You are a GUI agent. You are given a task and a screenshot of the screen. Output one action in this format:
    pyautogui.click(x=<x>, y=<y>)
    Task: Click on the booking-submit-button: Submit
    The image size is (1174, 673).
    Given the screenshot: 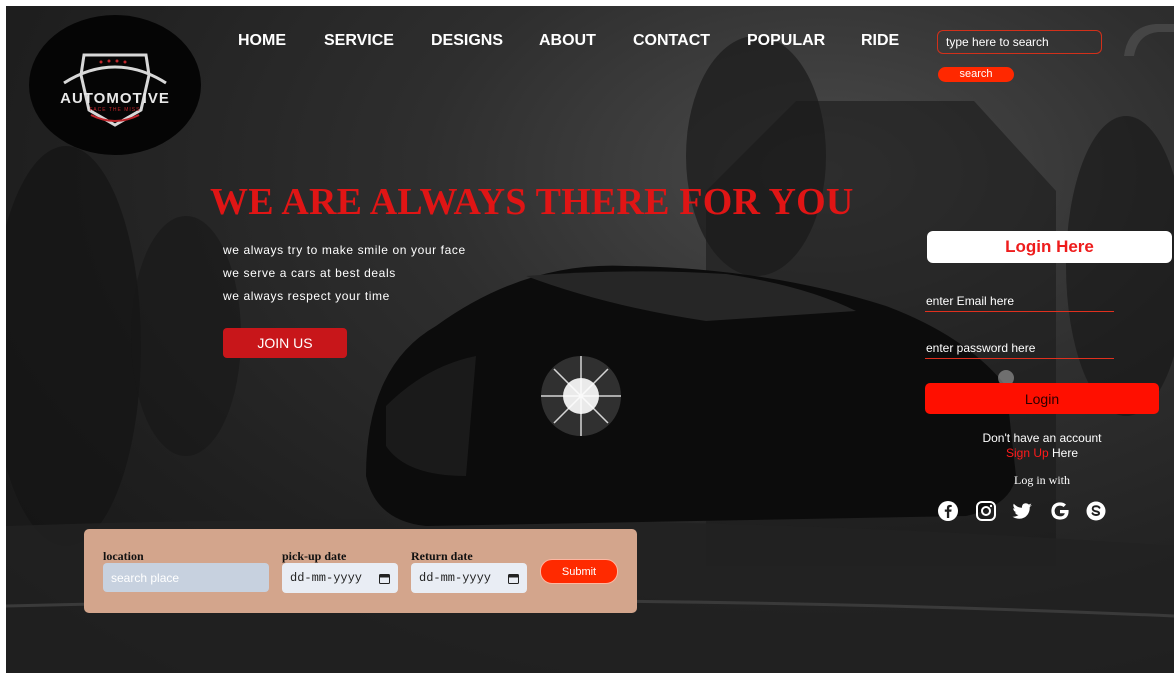 What is the action you would take?
    pyautogui.click(x=579, y=571)
    